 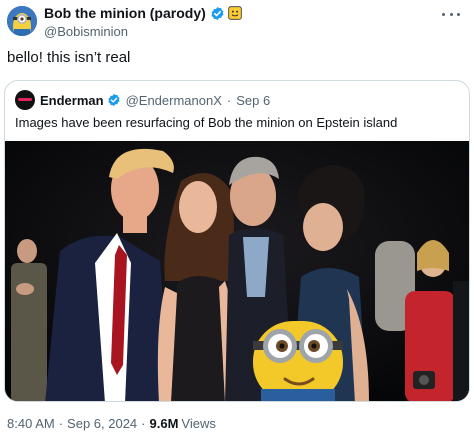 I want to click on tweet-meta: 8:40 AM · Sep 6, 2024 · 9.6M Views, so click(x=111, y=423).